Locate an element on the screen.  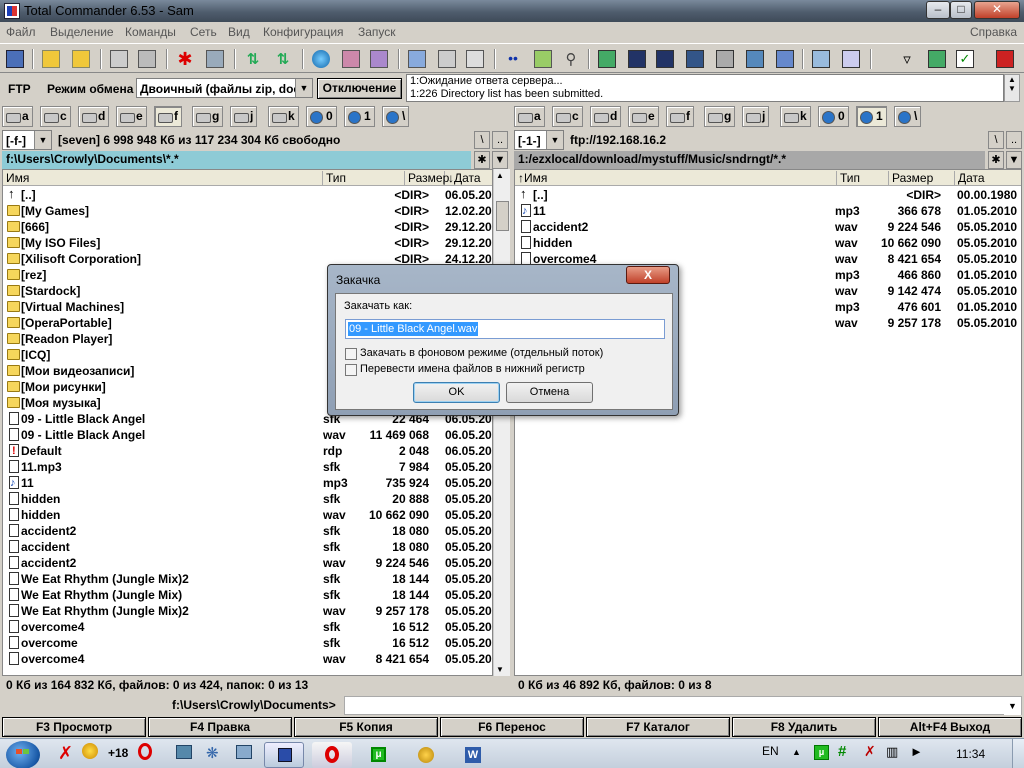
left-history-button: ✱ is located at coordinates (482, 160).